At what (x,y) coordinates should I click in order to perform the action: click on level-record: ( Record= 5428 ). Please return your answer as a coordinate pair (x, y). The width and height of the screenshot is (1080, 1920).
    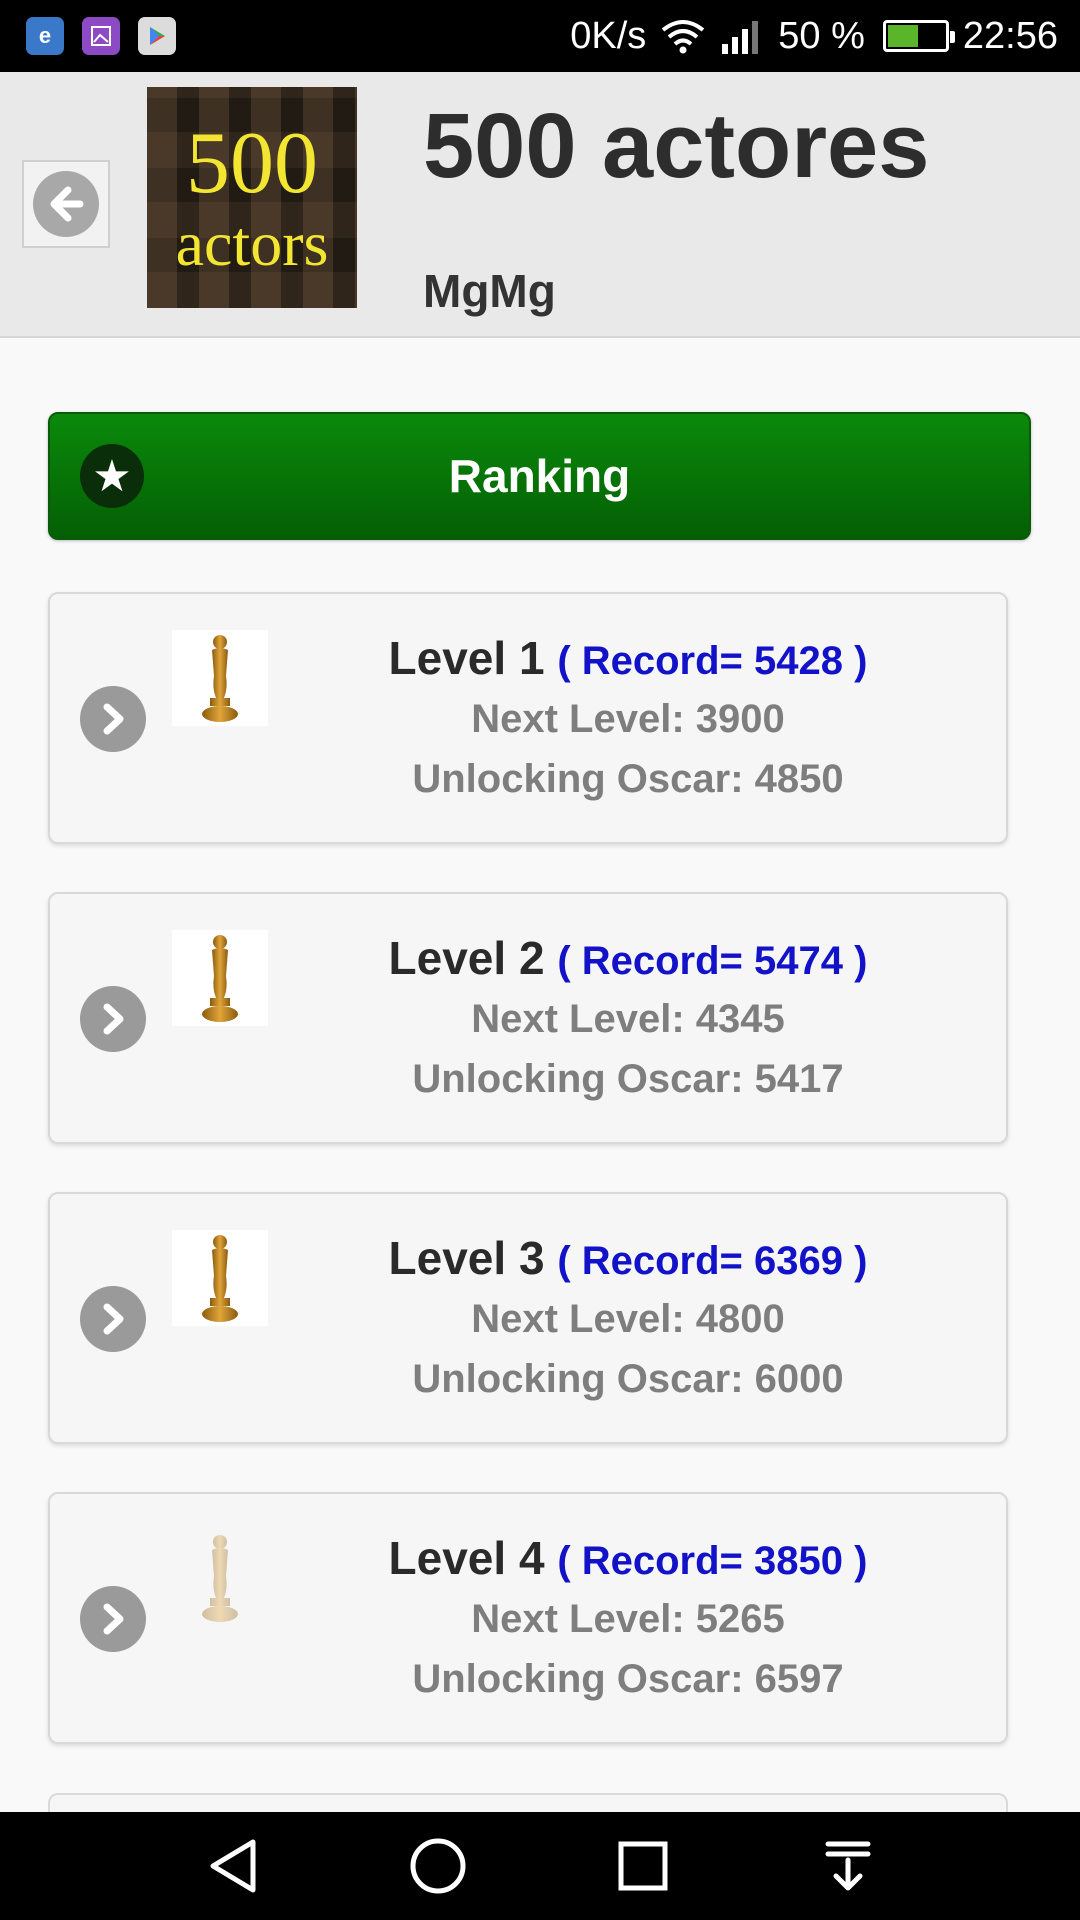
    Looking at the image, I should click on (712, 661).